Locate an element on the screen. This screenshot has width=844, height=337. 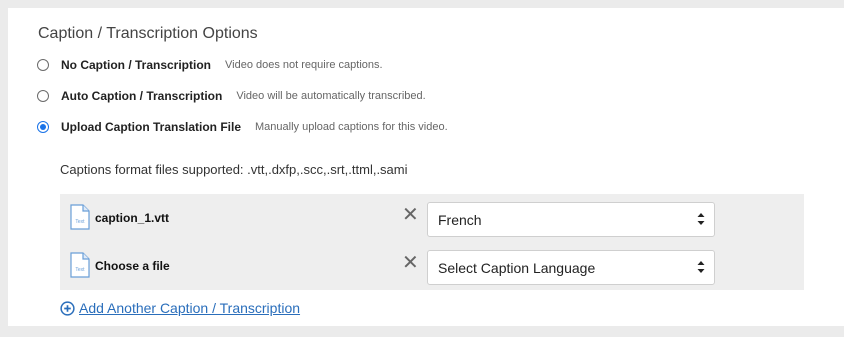
option-description: Video does not require captions. is located at coordinates (304, 65).